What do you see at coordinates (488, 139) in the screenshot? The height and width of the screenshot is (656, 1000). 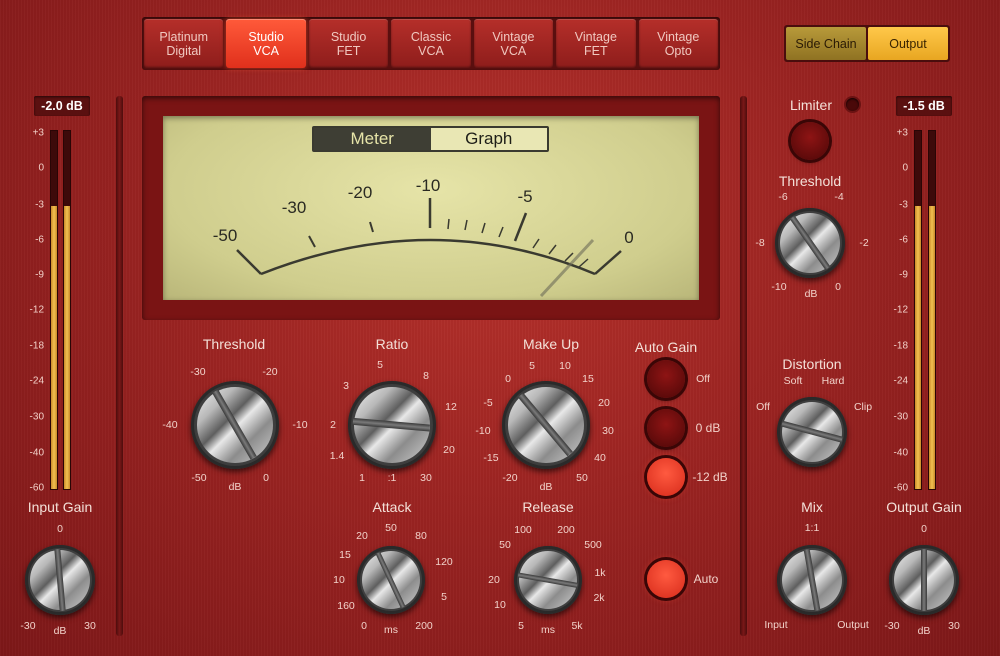 I see `graph-view-button: Graph` at bounding box center [488, 139].